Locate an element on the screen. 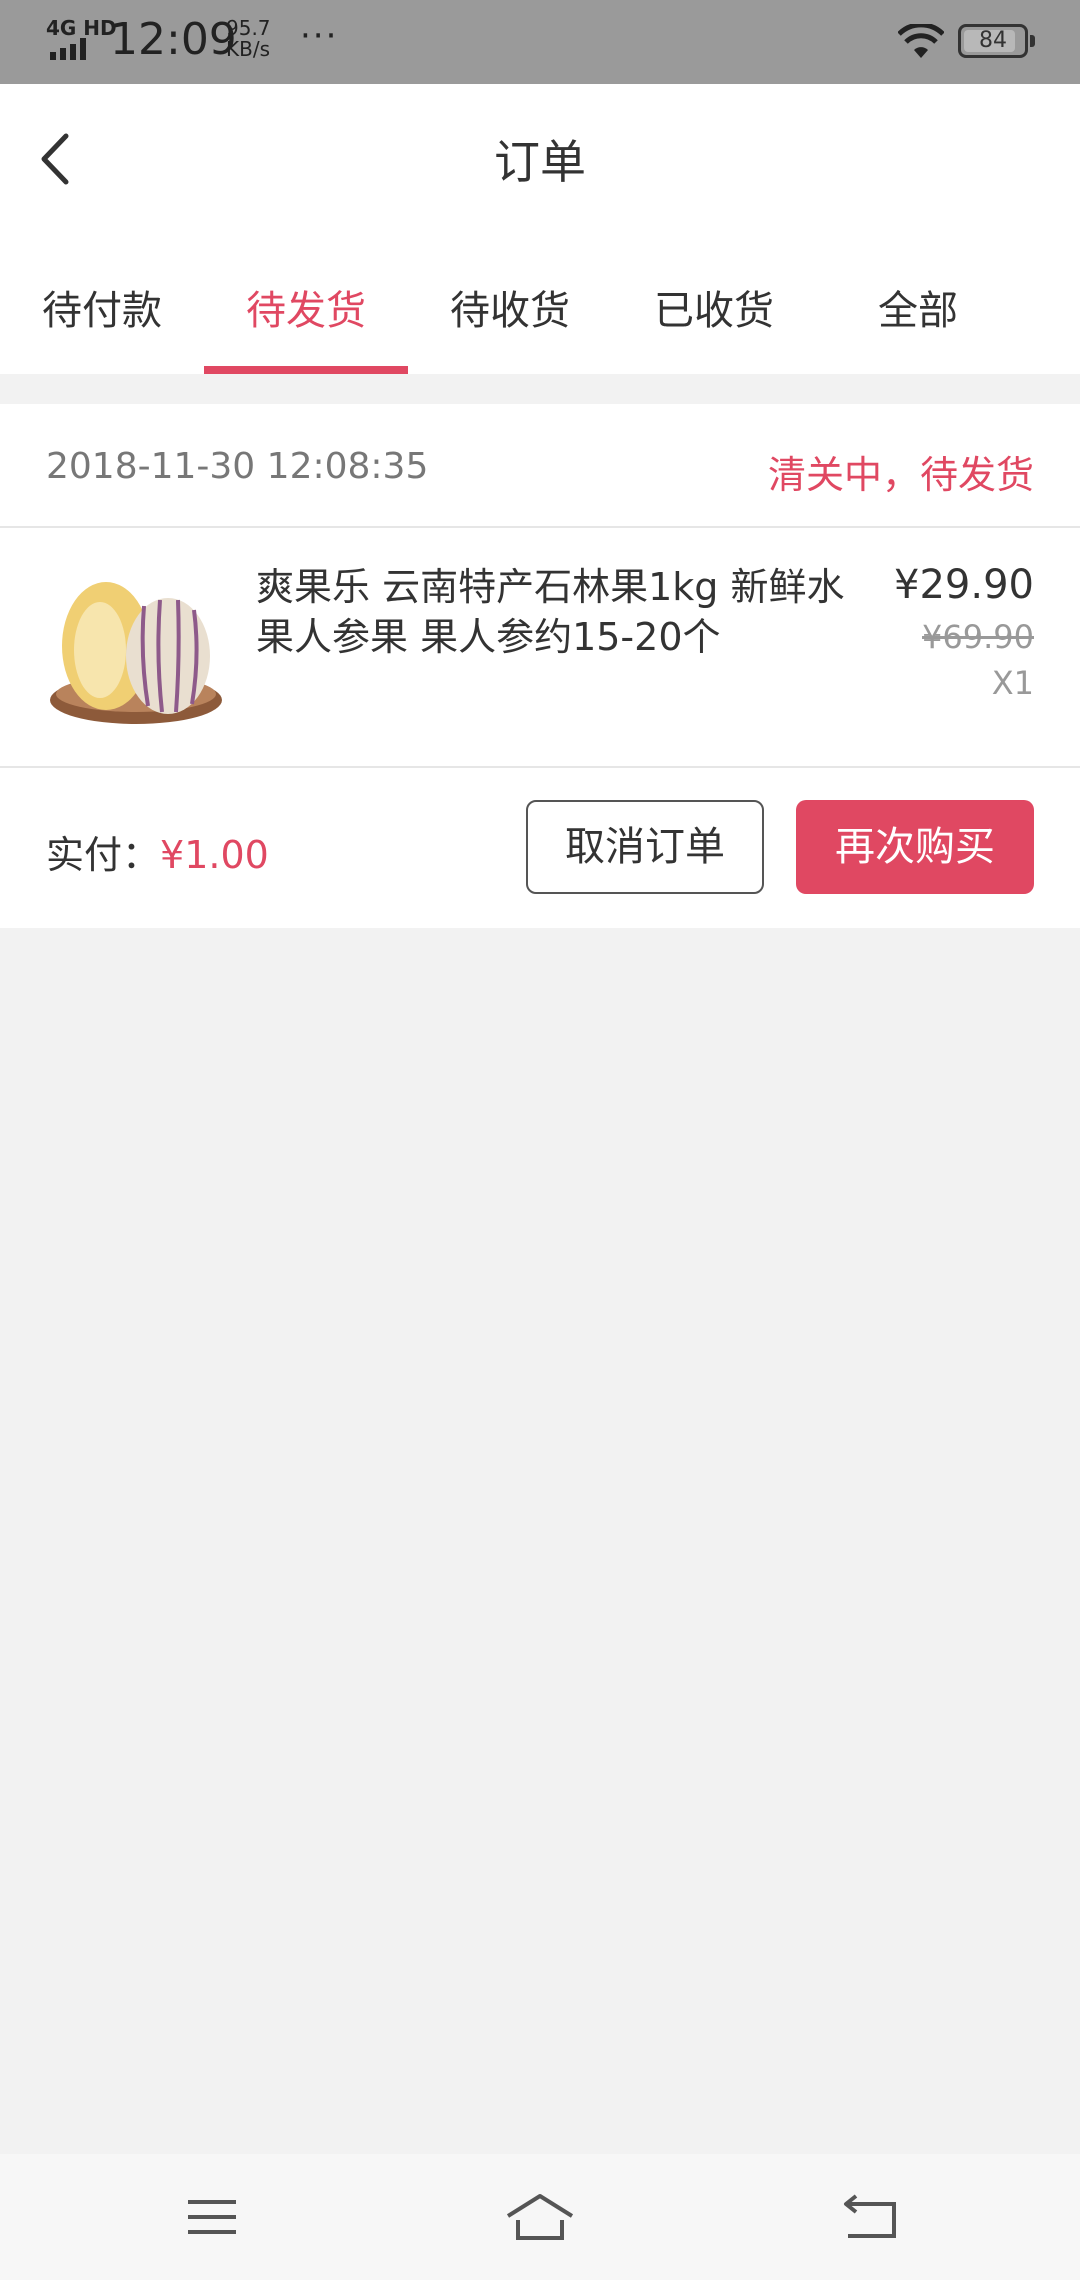 Image resolution: width=1080 pixels, height=2280 pixels. home-icon is located at coordinates (540, 2217).